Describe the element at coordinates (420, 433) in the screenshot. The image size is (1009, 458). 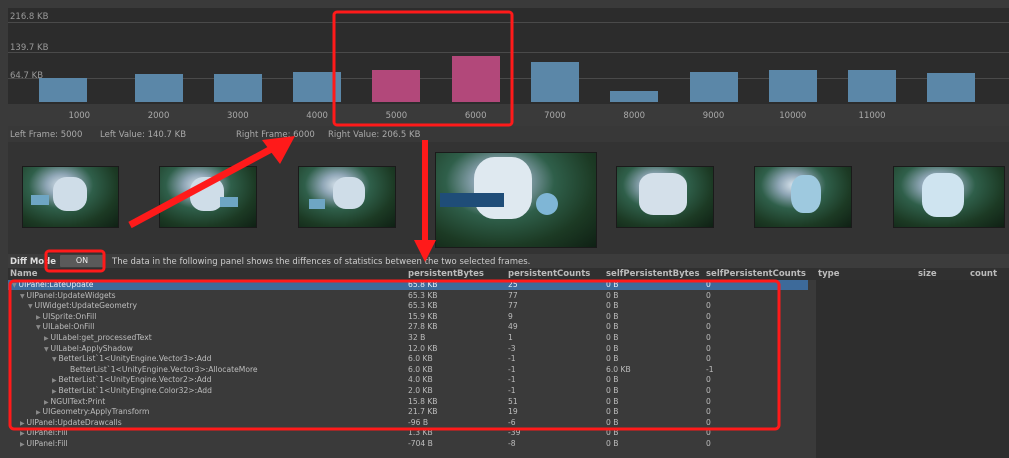
I see `cell-persistent-bytes: 1.3 KB` at that location.